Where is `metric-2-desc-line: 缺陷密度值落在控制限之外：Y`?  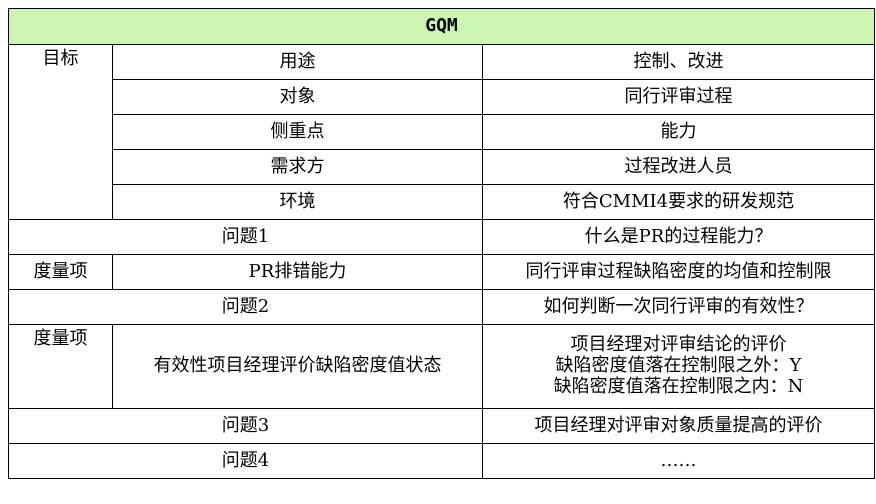 metric-2-desc-line: 缺陷密度值落在控制限之外：Y is located at coordinates (678, 366).